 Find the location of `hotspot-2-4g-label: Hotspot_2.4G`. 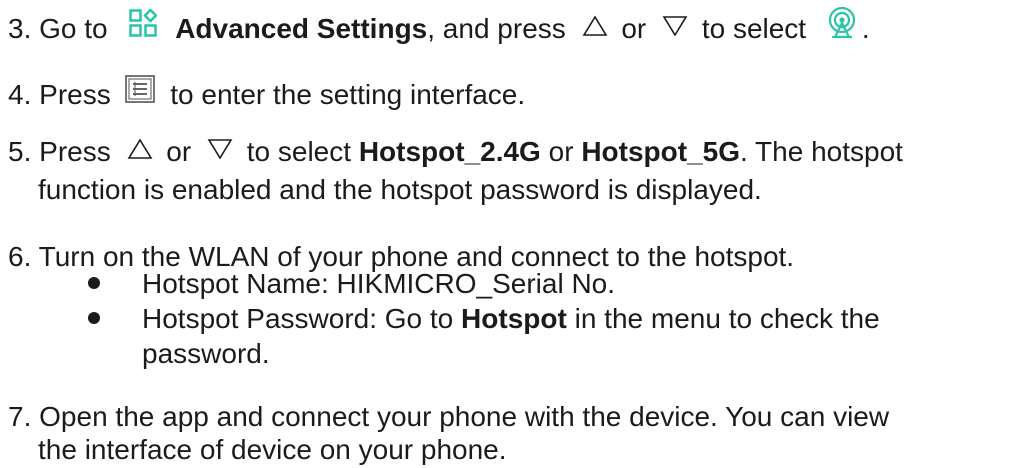

hotspot-2-4g-label: Hotspot_2.4G is located at coordinates (449, 151).